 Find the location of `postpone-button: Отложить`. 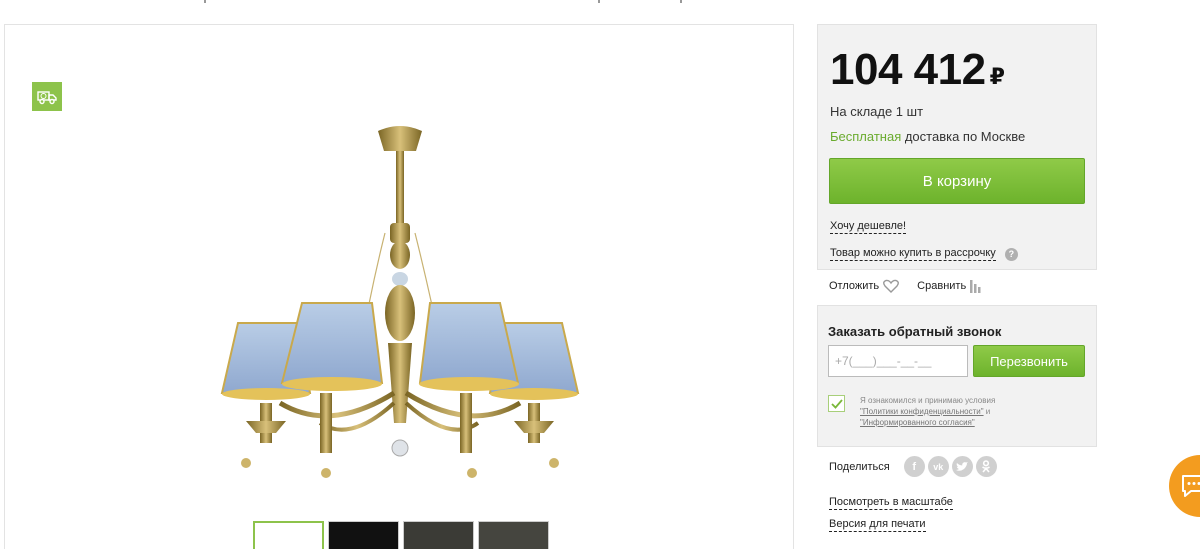

postpone-button: Отложить is located at coordinates (864, 286).